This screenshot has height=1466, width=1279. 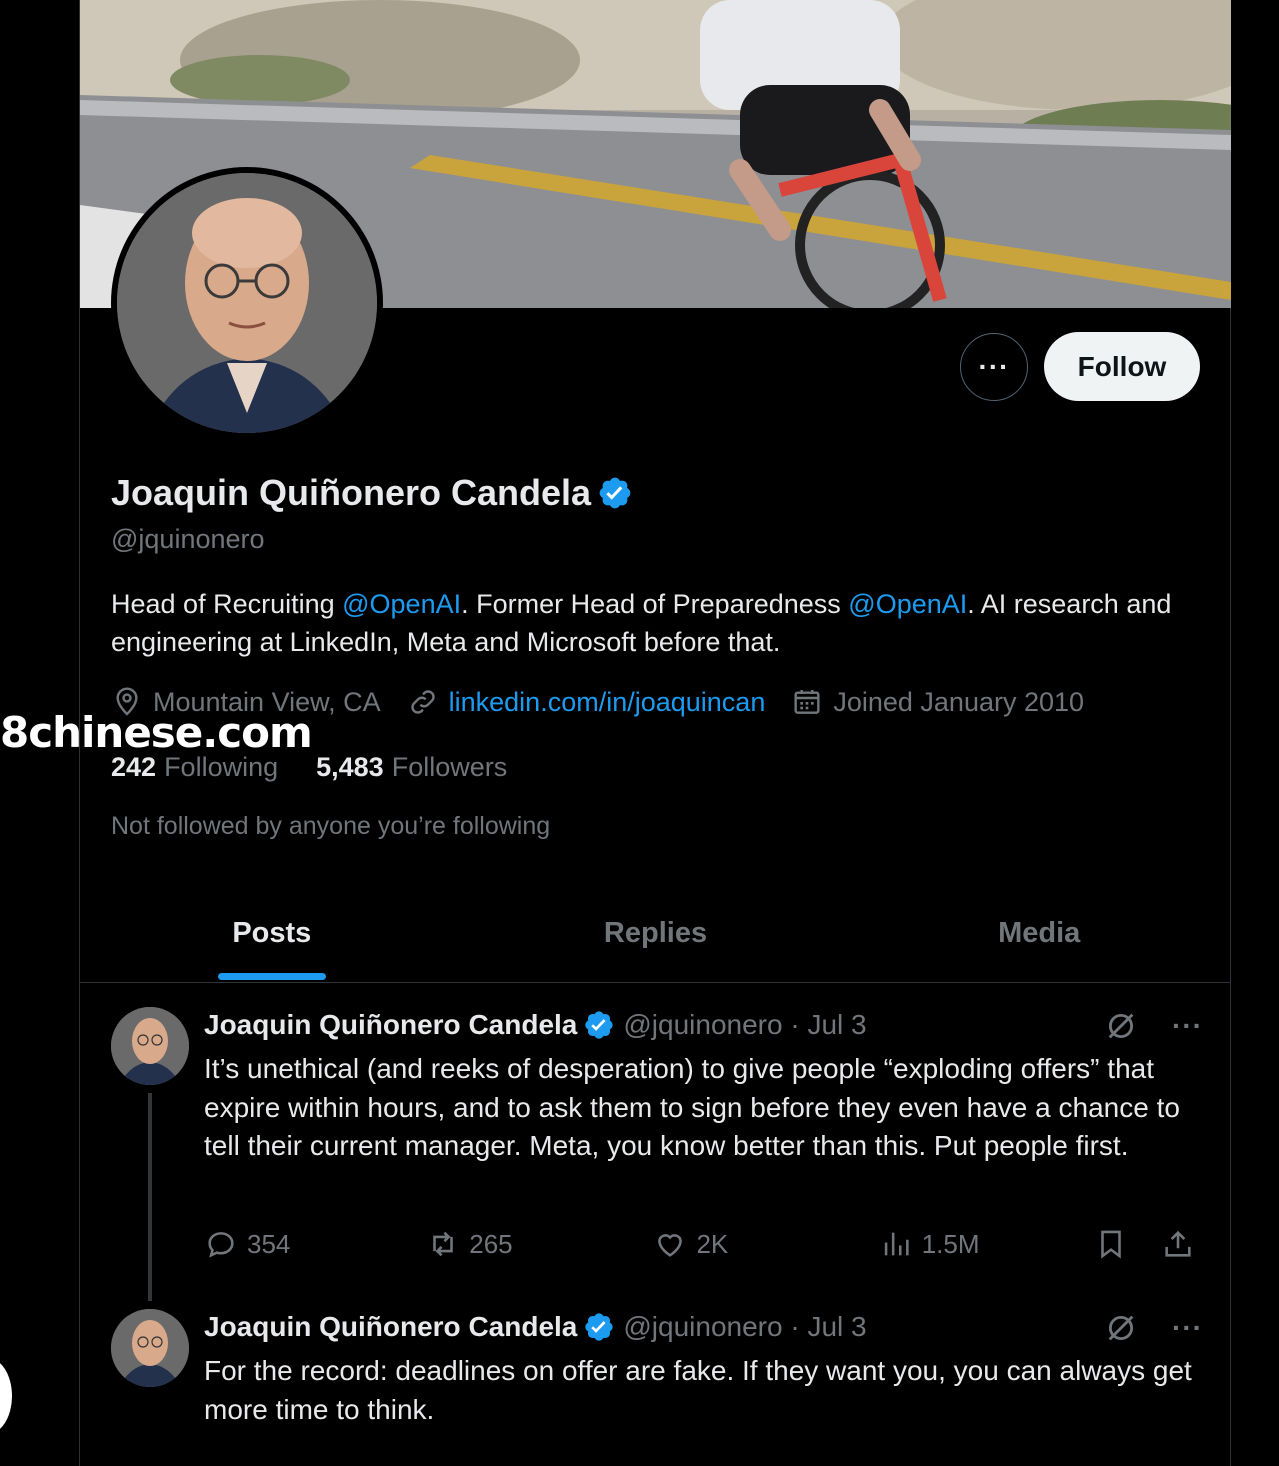 I want to click on link-icon, so click(x=422, y=702).